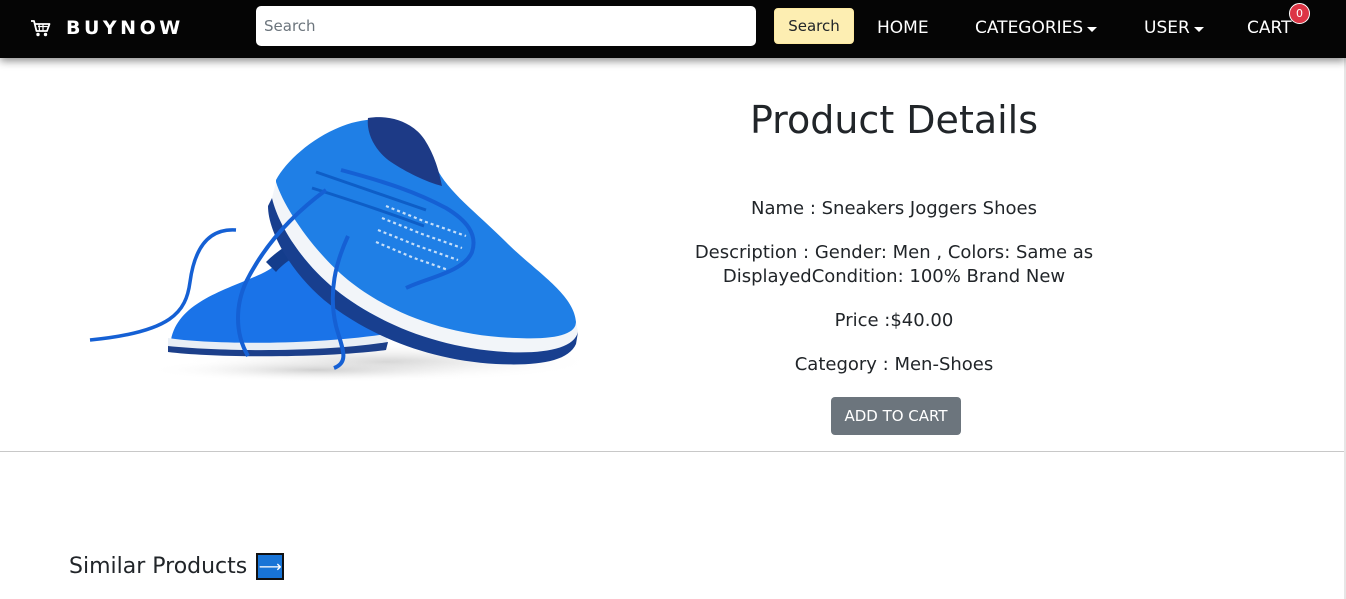  Describe the element at coordinates (894, 364) in the screenshot. I see `product-category: Category : Men-Shoes` at that location.